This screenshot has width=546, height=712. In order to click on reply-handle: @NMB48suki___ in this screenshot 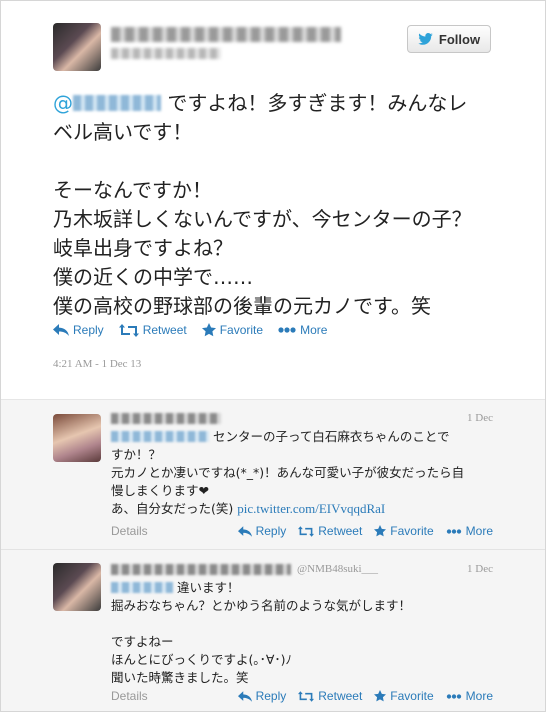, I will do `click(337, 569)`.